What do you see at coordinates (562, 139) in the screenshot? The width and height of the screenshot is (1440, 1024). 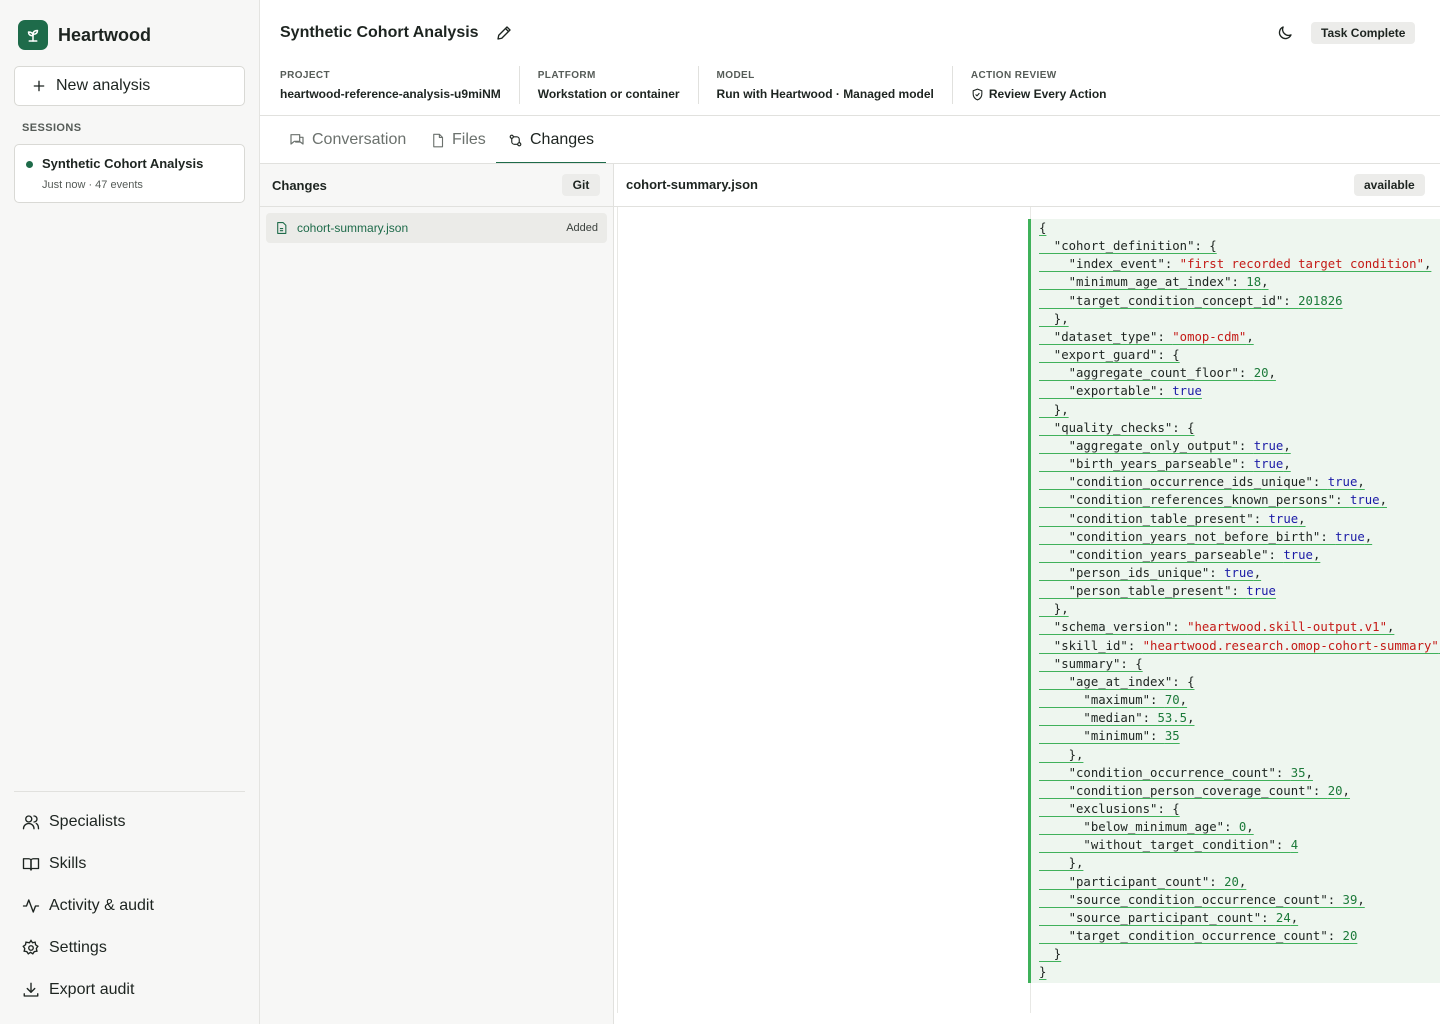 I see `tab-label: Changes` at bounding box center [562, 139].